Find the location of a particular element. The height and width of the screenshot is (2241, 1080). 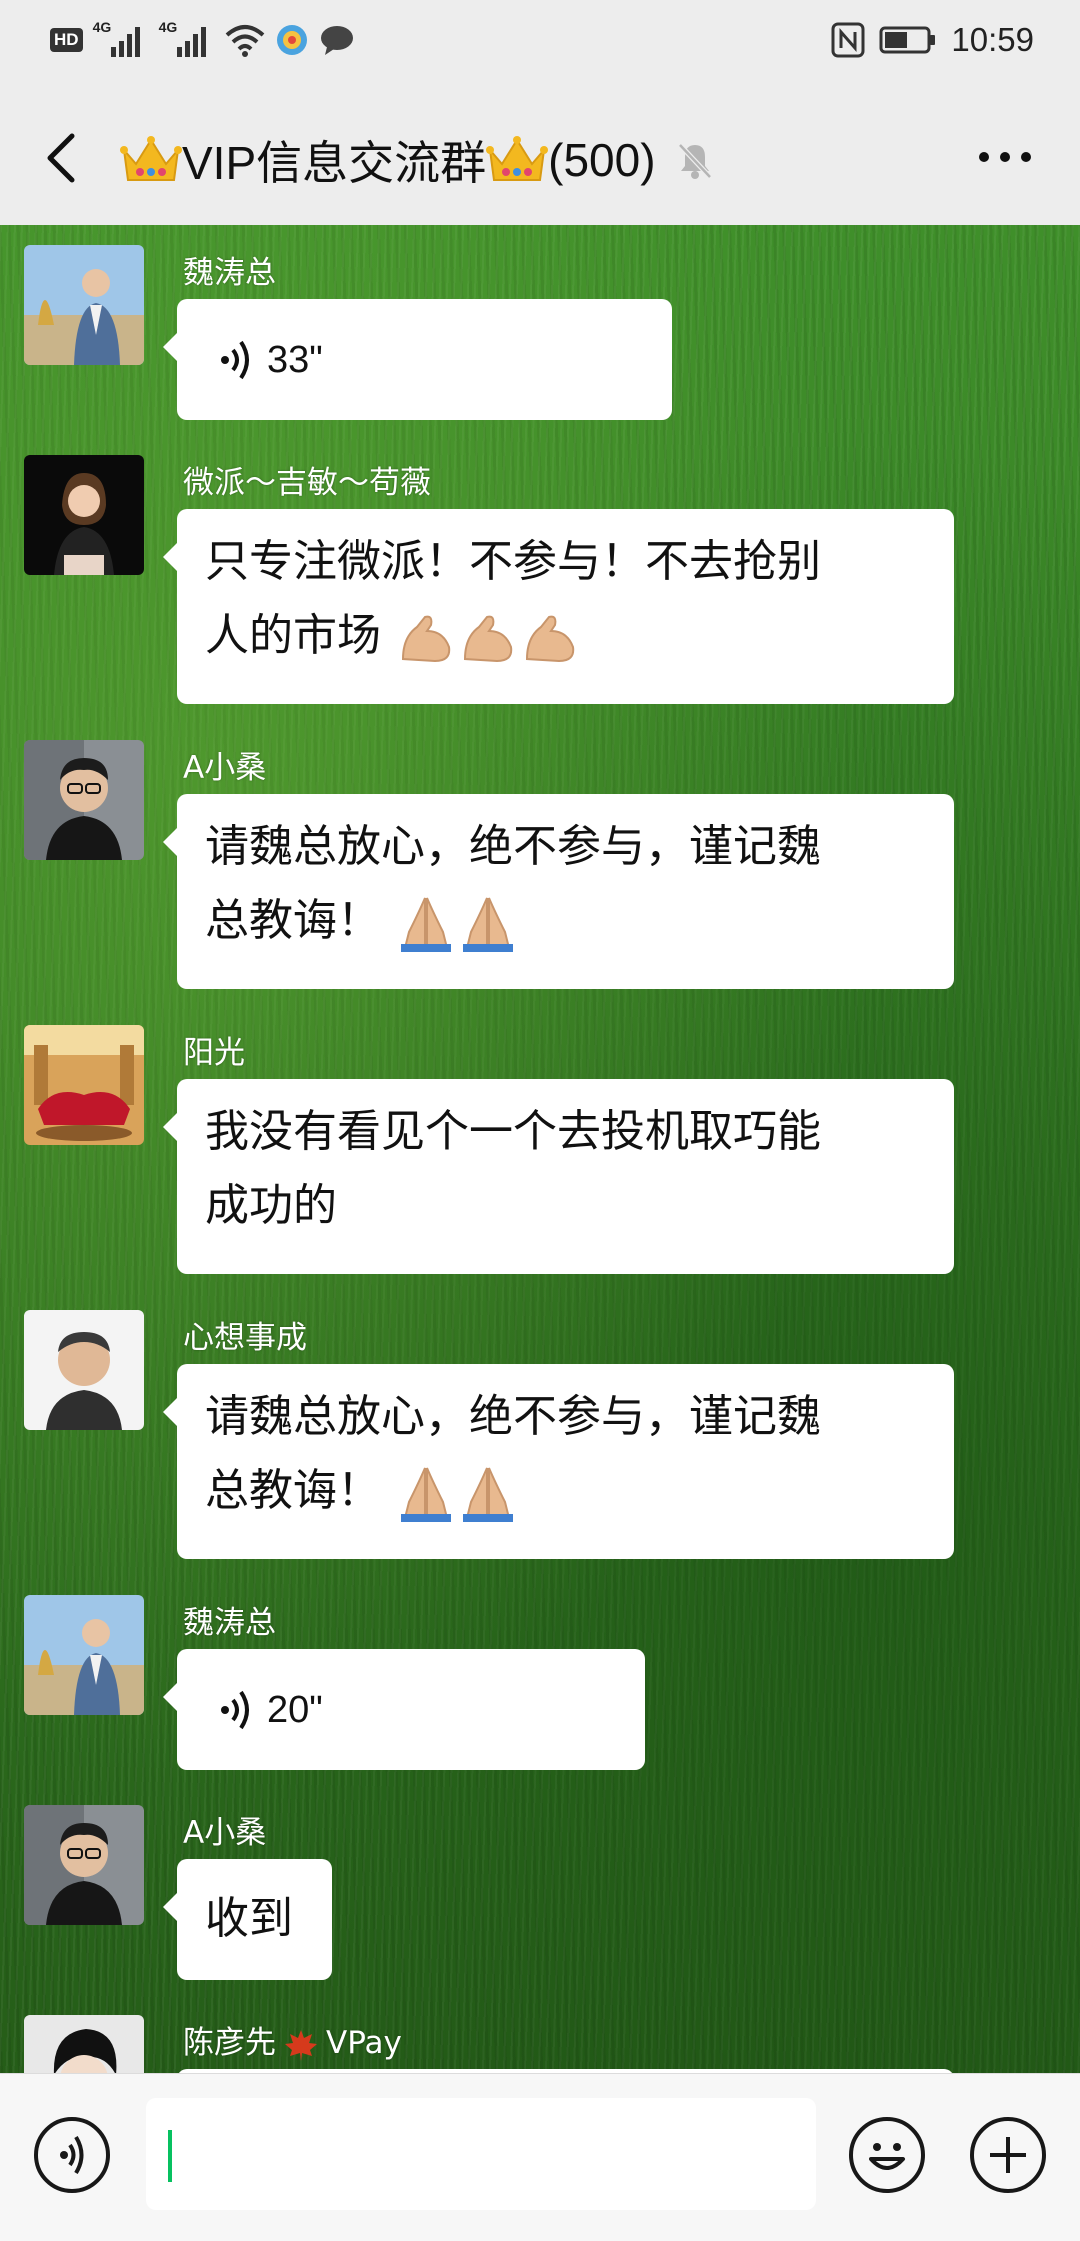

sender-name: 陈彦先 VPay is located at coordinates (292, 2043).